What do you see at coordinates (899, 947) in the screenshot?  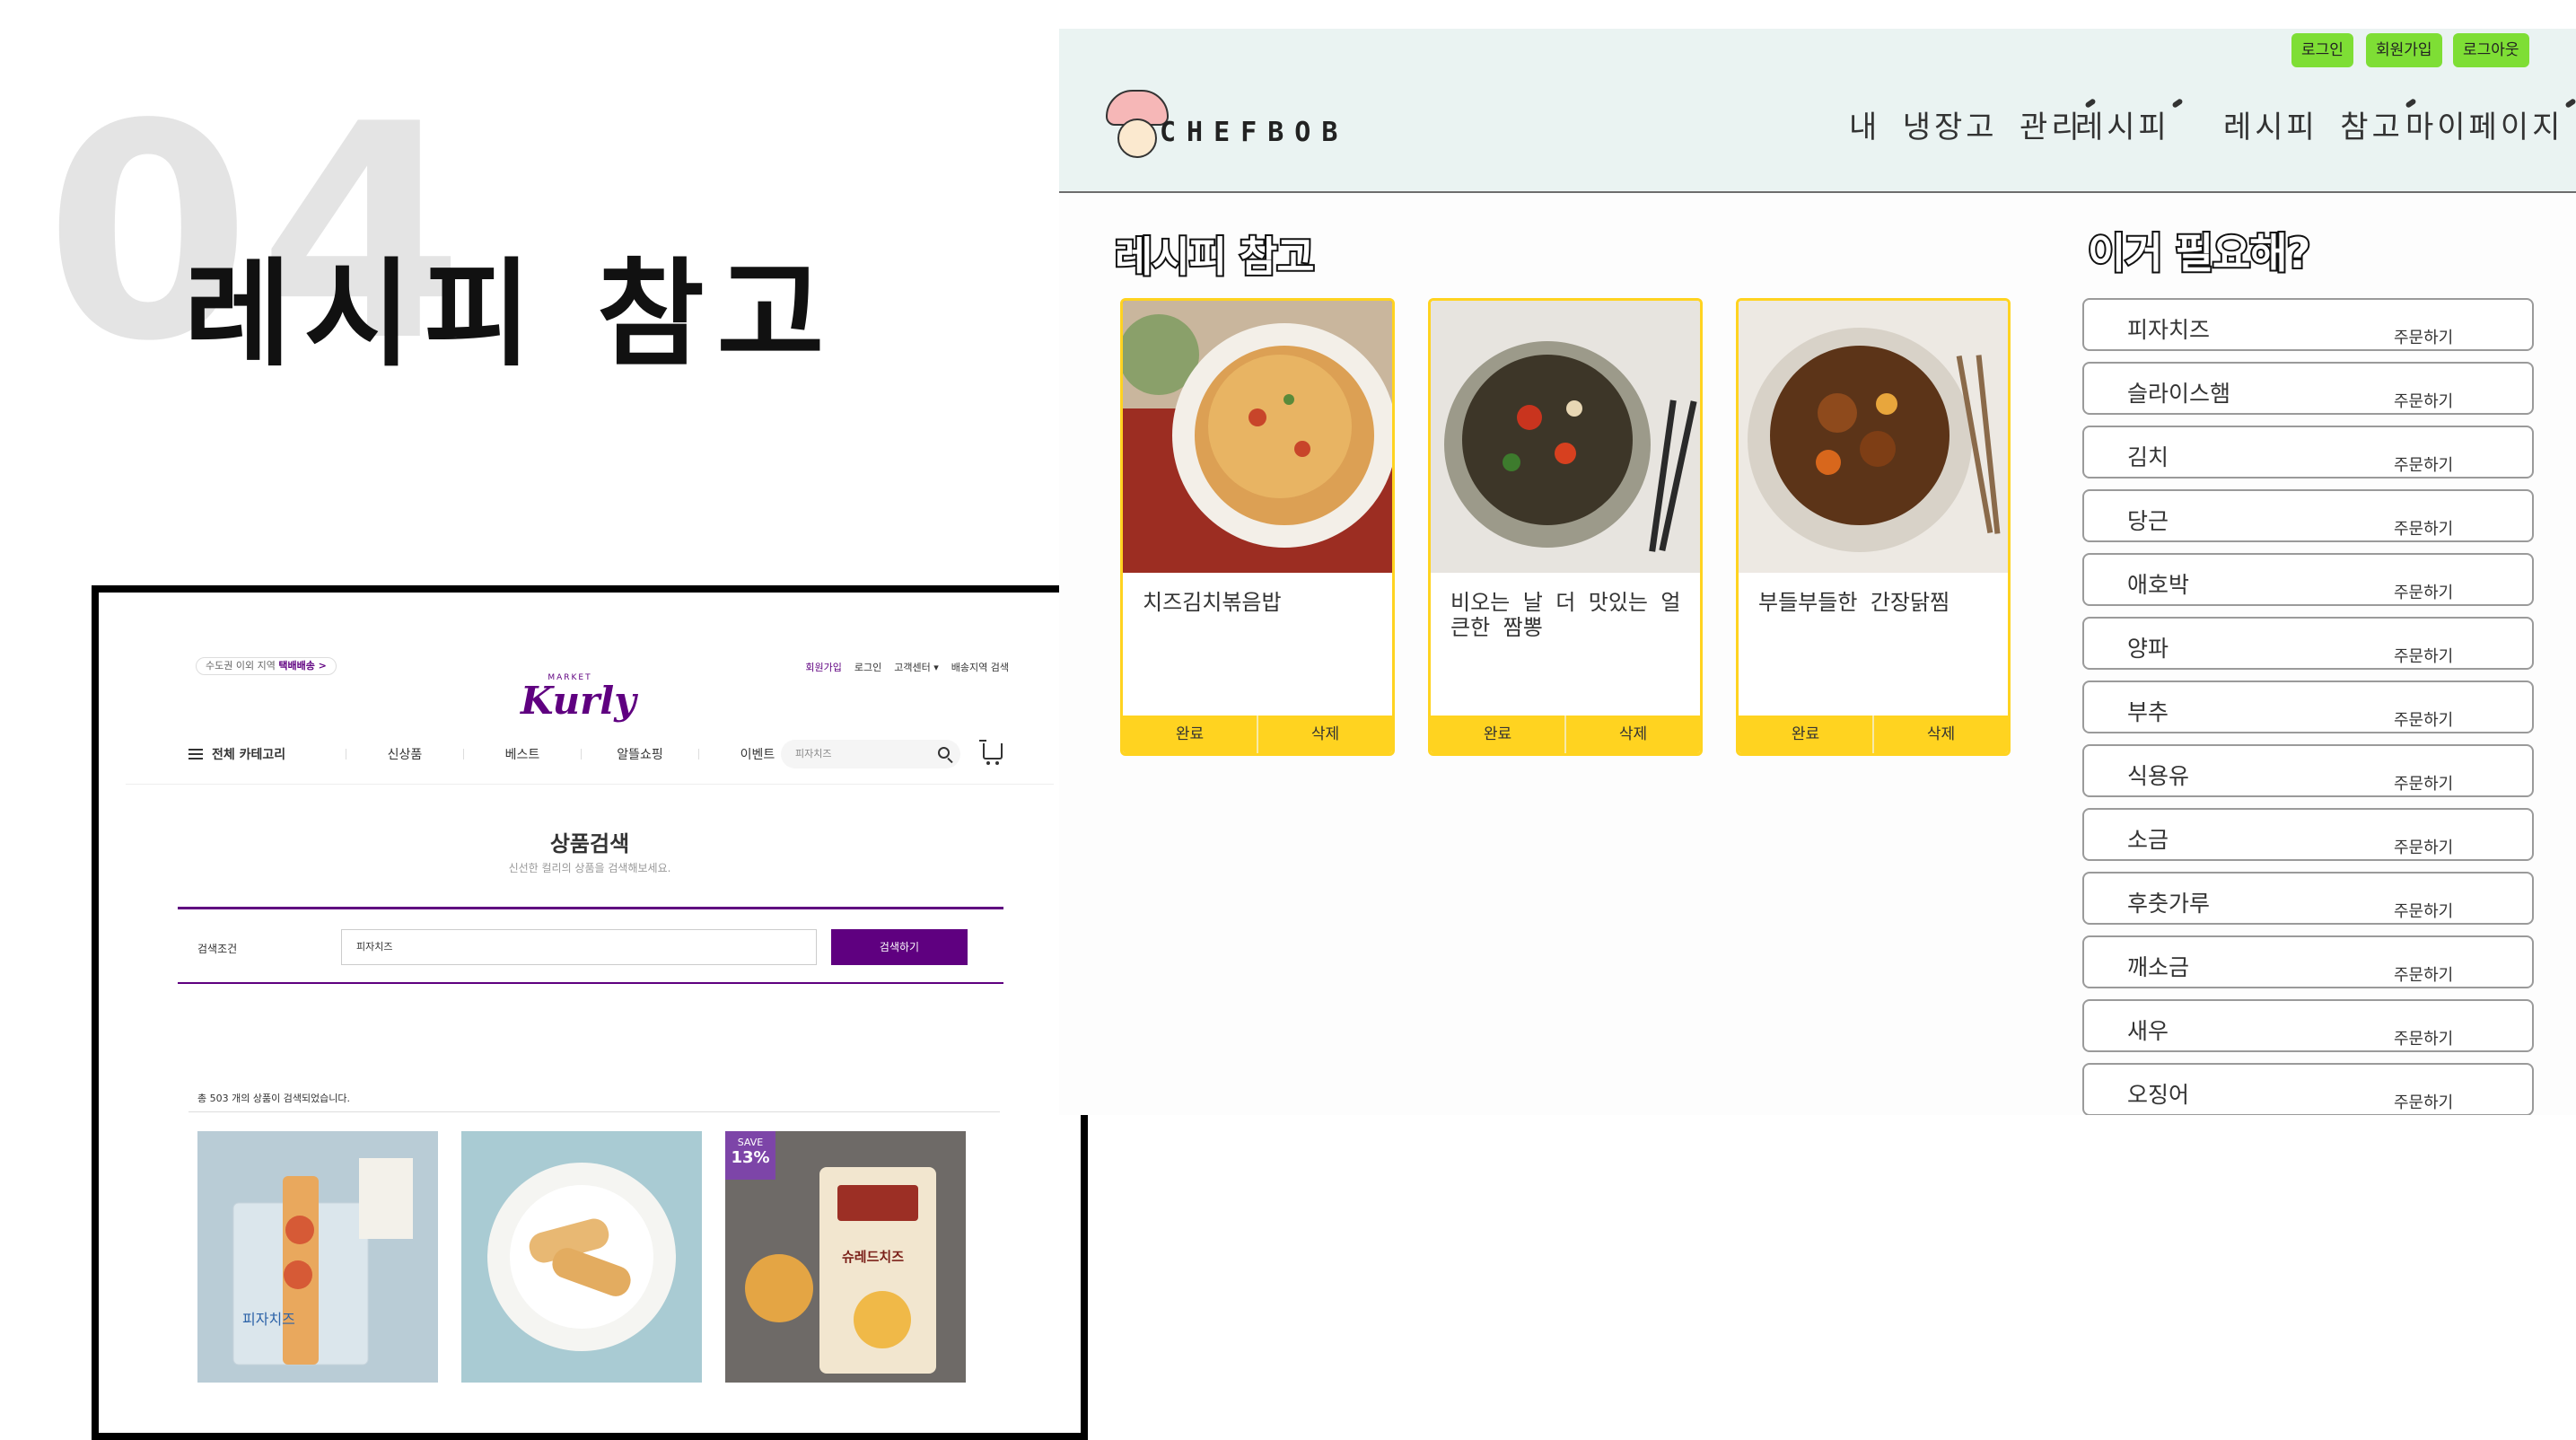 I see `search-button: 검색하기` at bounding box center [899, 947].